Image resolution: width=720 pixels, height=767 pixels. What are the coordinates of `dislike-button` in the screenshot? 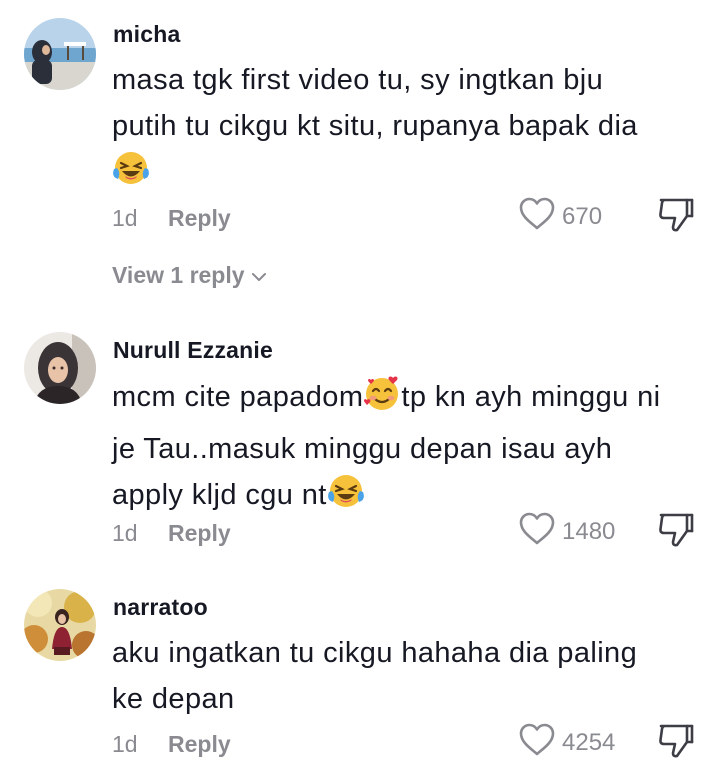 It's located at (676, 743).